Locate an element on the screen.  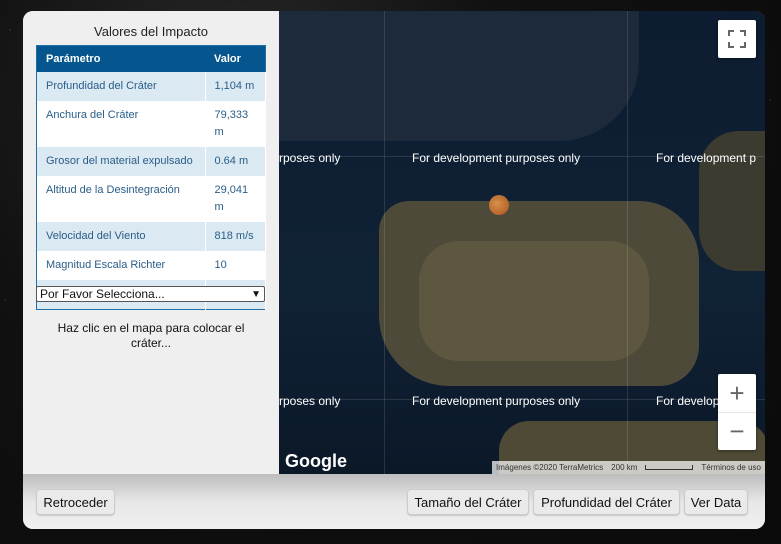
zoom-in-button: + is located at coordinates (737, 394).